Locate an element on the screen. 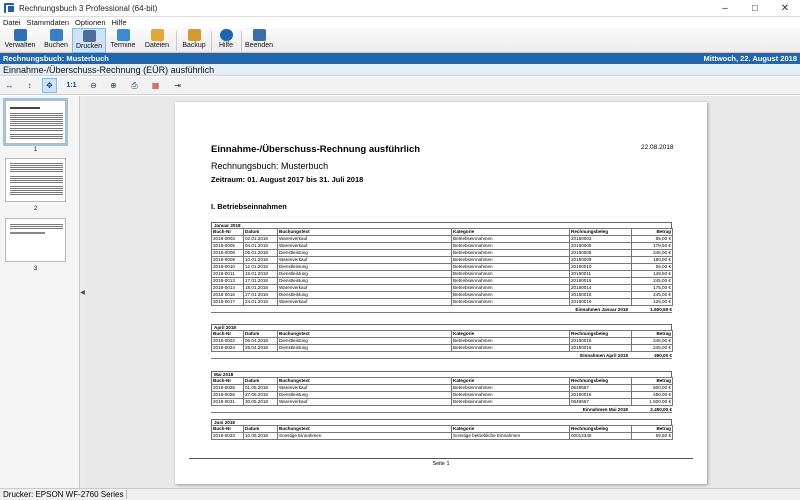 The image size is (800, 500). menu-datei: Datei is located at coordinates (12, 22).